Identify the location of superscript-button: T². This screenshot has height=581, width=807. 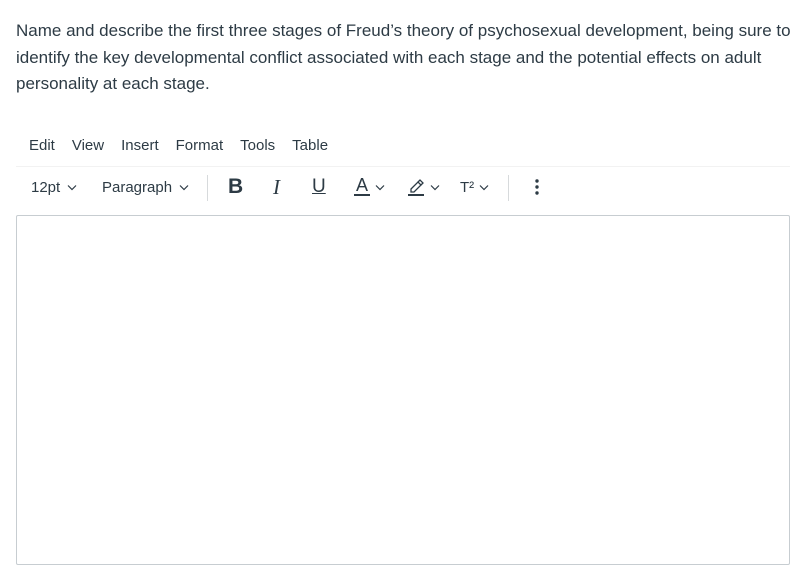
(475, 187).